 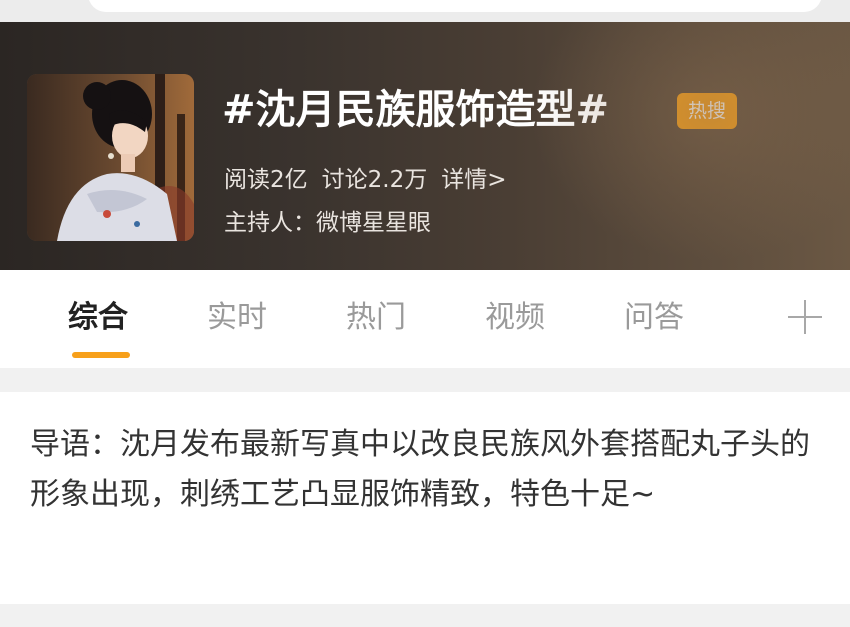 I want to click on topic-title: #沈月民族服饰造型#, so click(x=416, y=110).